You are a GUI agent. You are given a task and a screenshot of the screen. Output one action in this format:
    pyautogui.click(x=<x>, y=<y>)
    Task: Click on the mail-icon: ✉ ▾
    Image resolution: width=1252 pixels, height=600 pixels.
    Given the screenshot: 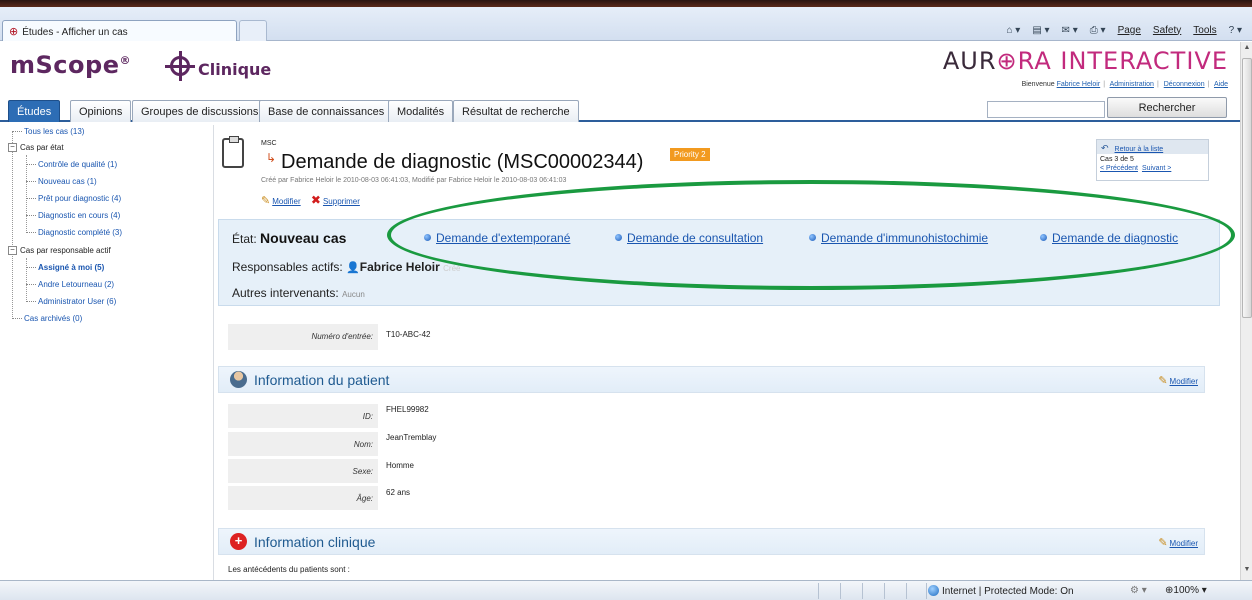 What is the action you would take?
    pyautogui.click(x=1070, y=30)
    